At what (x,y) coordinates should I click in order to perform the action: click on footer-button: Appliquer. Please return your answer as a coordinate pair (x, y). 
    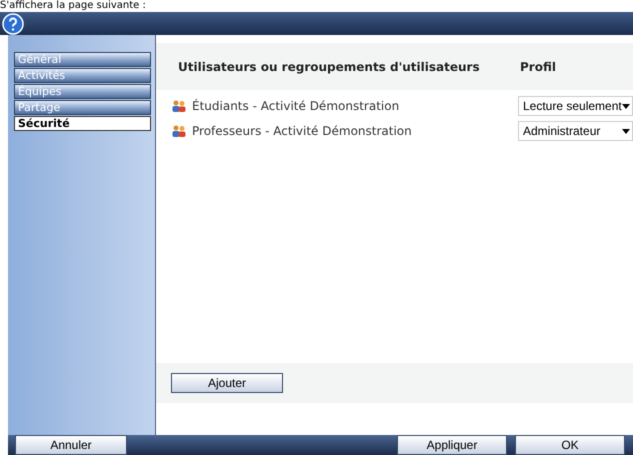
    Looking at the image, I should click on (452, 445).